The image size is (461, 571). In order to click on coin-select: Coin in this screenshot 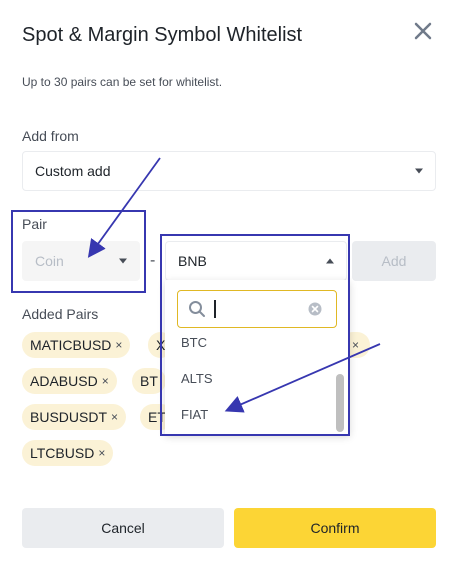, I will do `click(81, 261)`.